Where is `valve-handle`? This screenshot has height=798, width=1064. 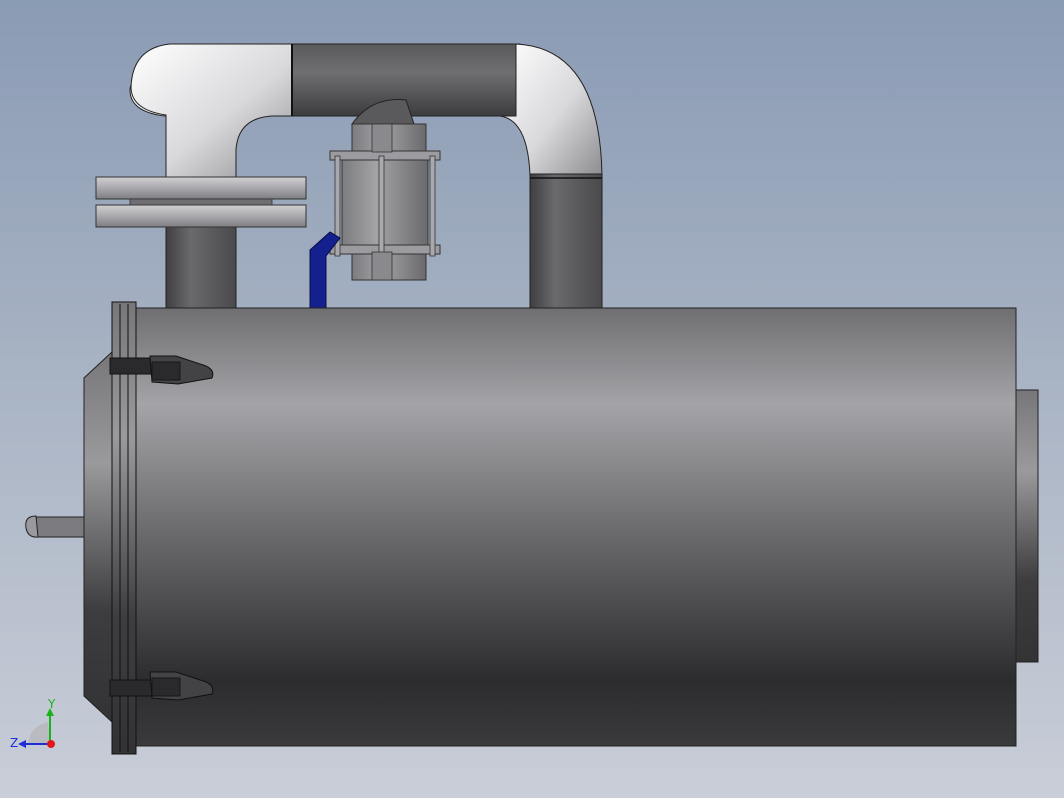
valve-handle is located at coordinates (325, 270).